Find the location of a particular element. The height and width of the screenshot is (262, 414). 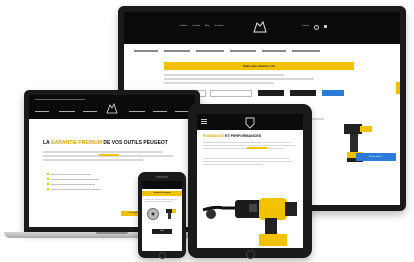

phone-saw-image is located at coordinates (153, 214).